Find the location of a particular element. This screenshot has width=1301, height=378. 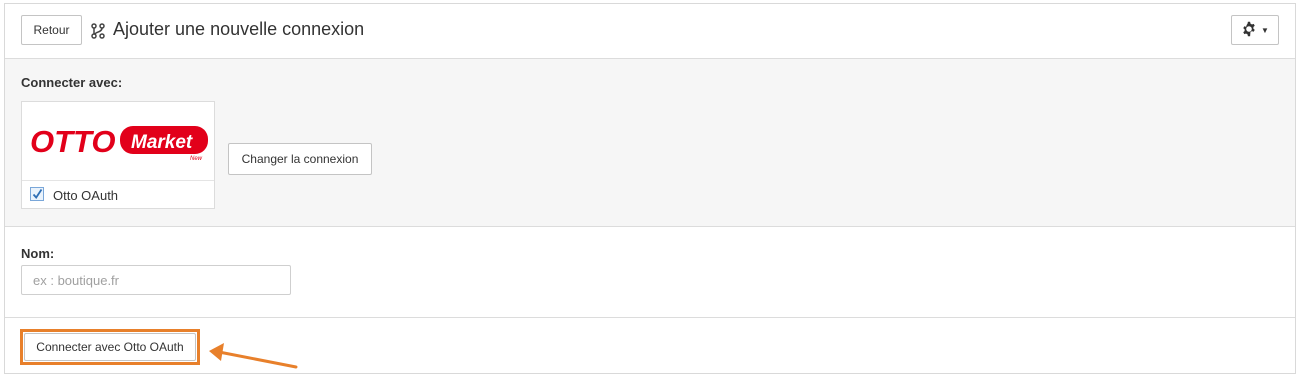

svg-text: OTTO is located at coordinates (73, 141).